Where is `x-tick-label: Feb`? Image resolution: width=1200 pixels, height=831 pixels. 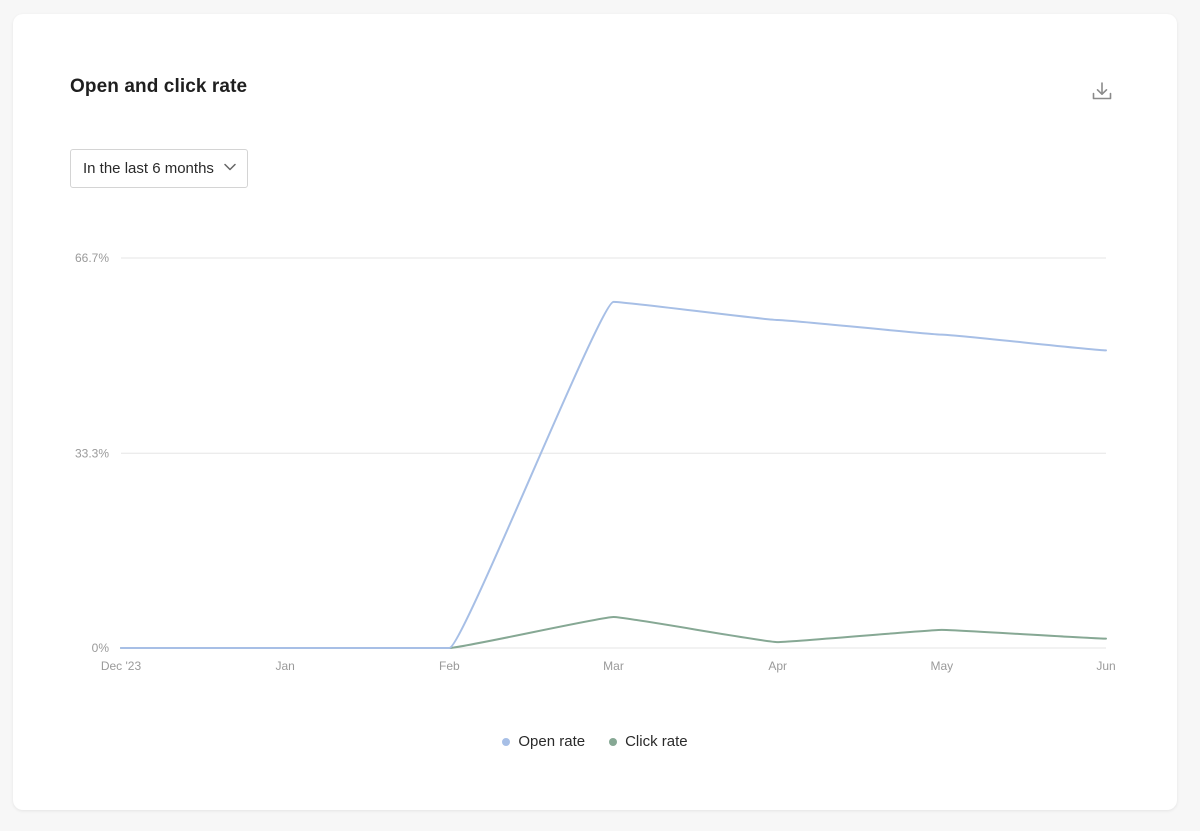
x-tick-label: Feb is located at coordinates (449, 666).